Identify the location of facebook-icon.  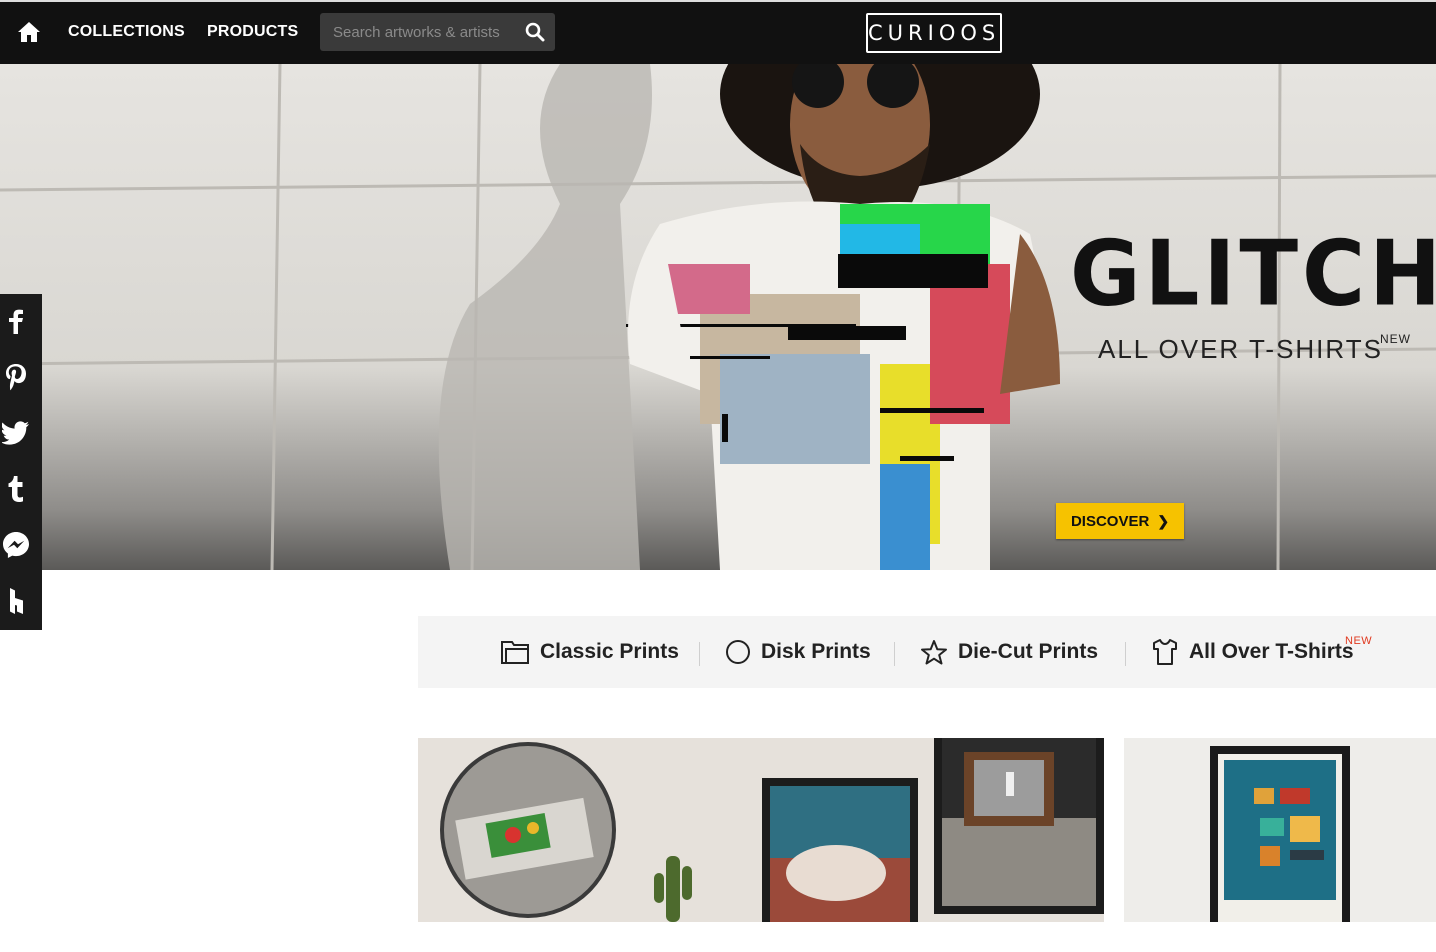
(16, 321).